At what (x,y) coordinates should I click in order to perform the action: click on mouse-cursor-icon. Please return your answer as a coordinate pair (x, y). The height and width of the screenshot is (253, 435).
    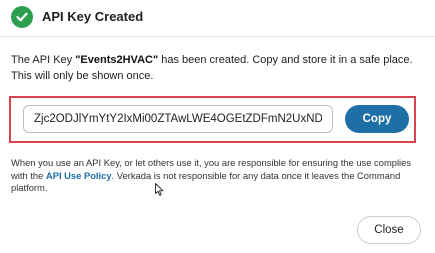
    Looking at the image, I should click on (159, 189).